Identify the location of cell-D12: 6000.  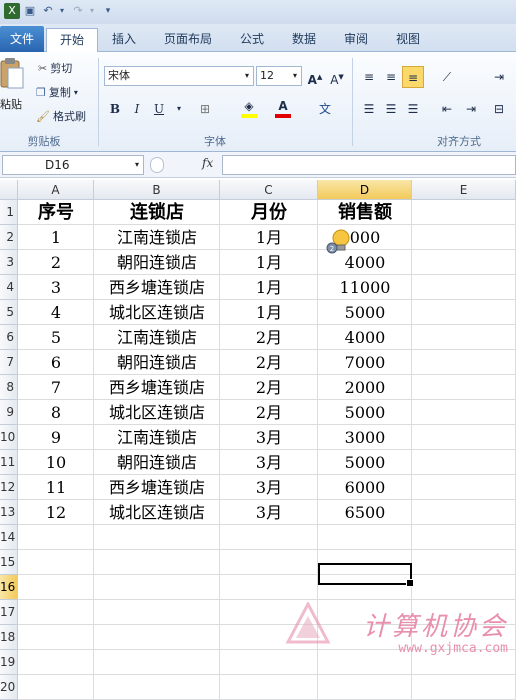
(365, 487).